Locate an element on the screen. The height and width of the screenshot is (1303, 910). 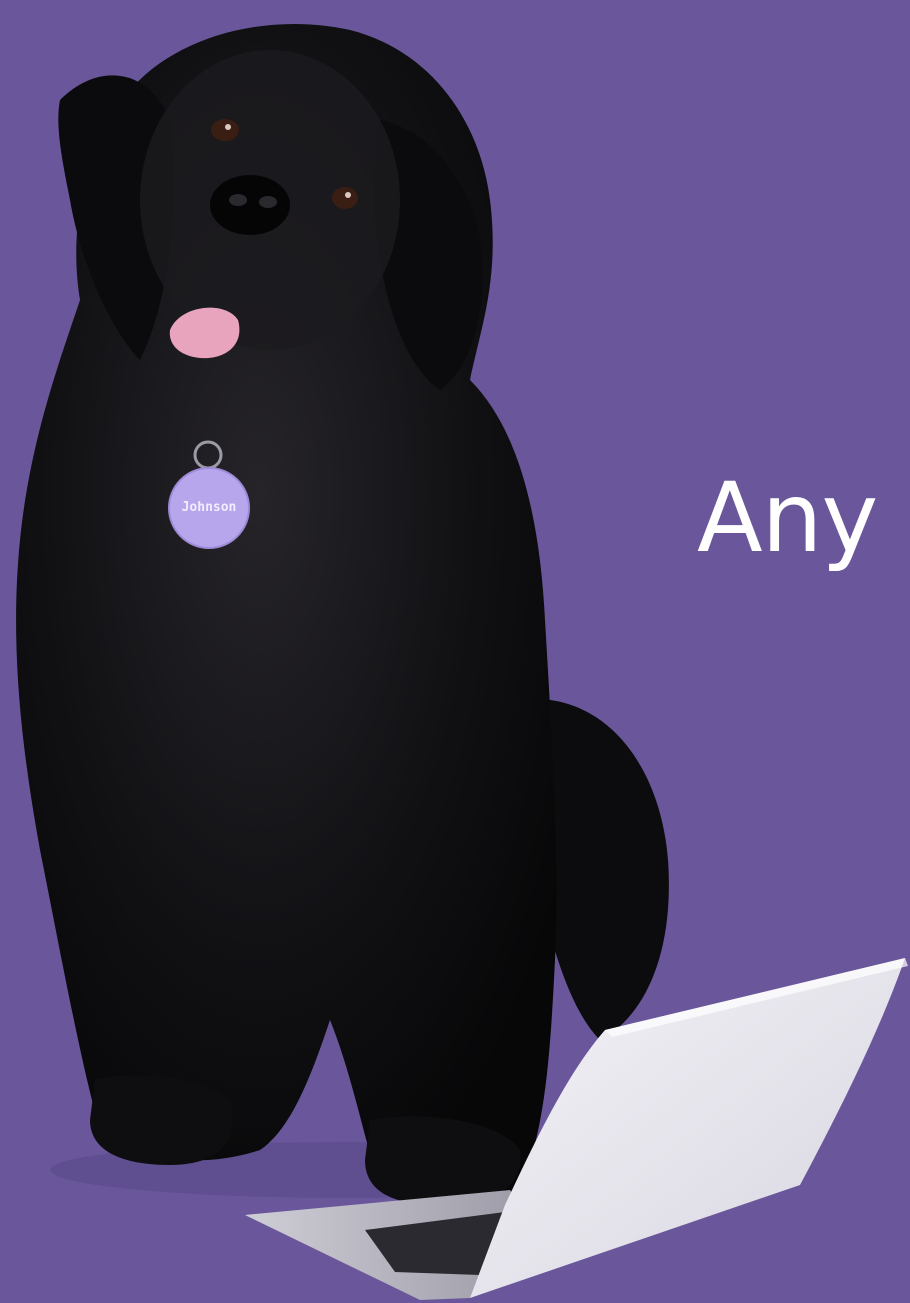
dog-left-eye is located at coordinates (225, 130).